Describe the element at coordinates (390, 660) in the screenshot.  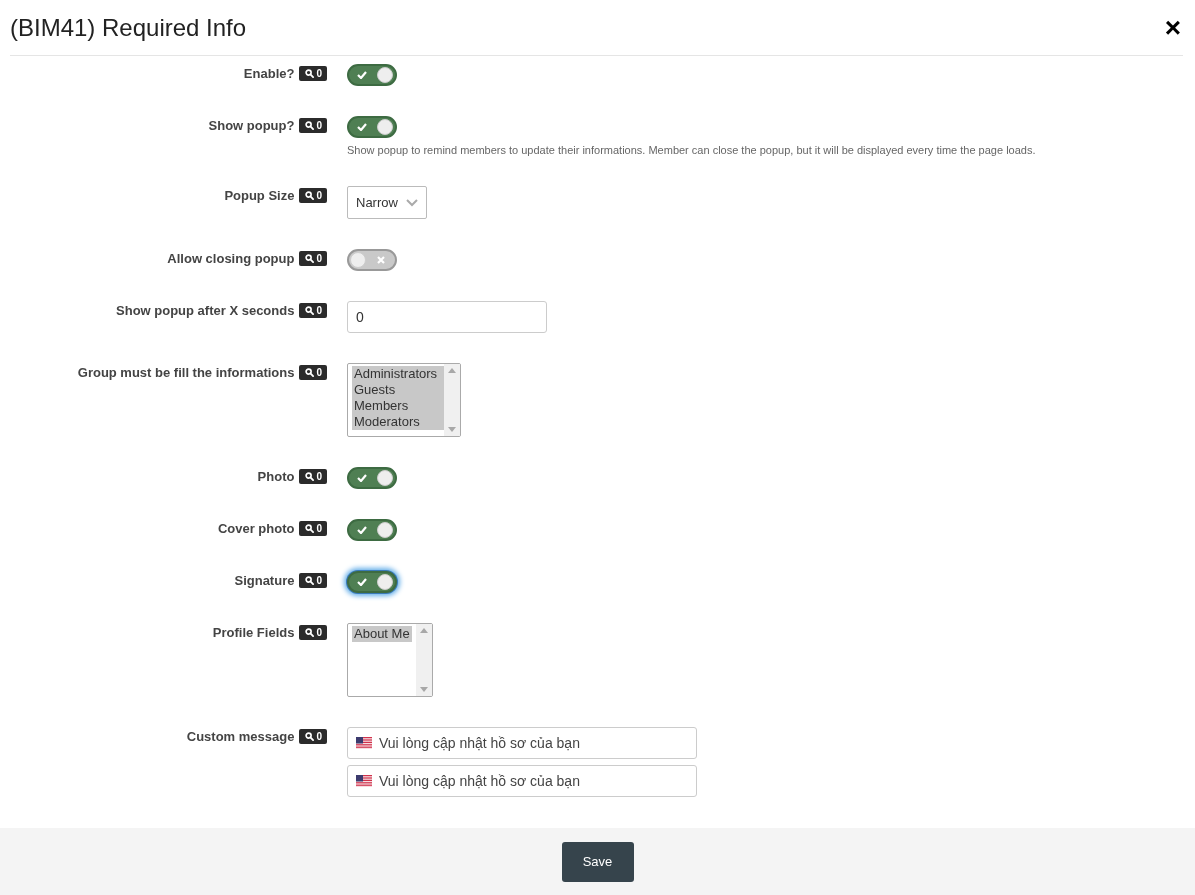
I see `multi-select-list: About Me` at that location.